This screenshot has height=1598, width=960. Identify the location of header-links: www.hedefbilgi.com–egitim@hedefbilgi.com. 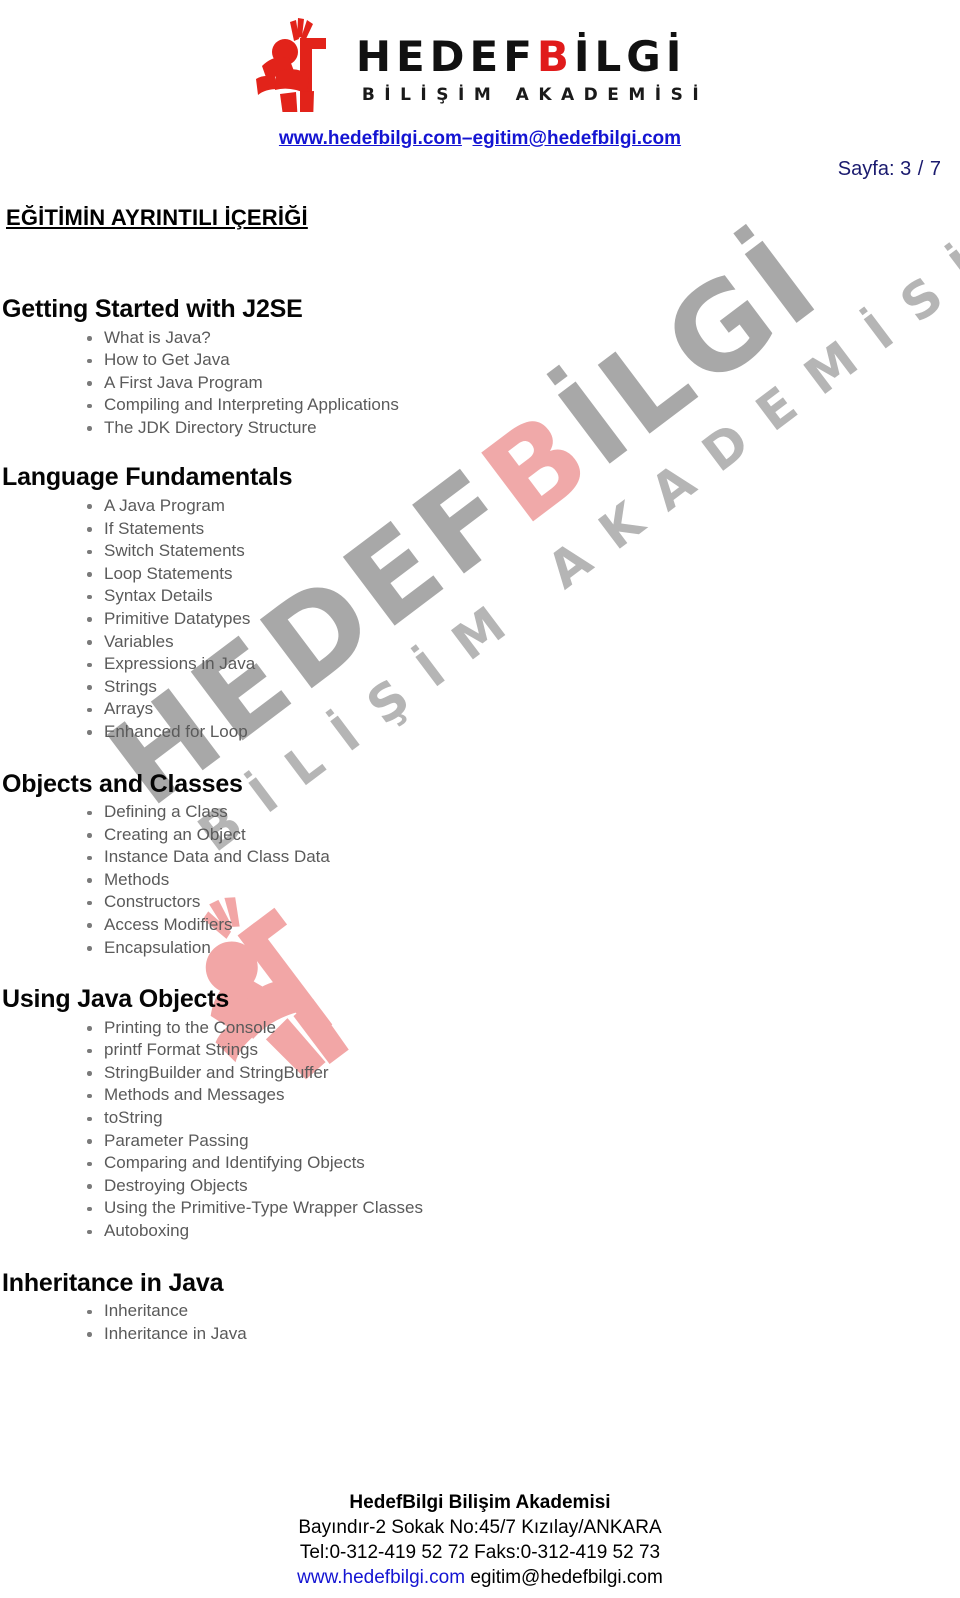
(480, 139).